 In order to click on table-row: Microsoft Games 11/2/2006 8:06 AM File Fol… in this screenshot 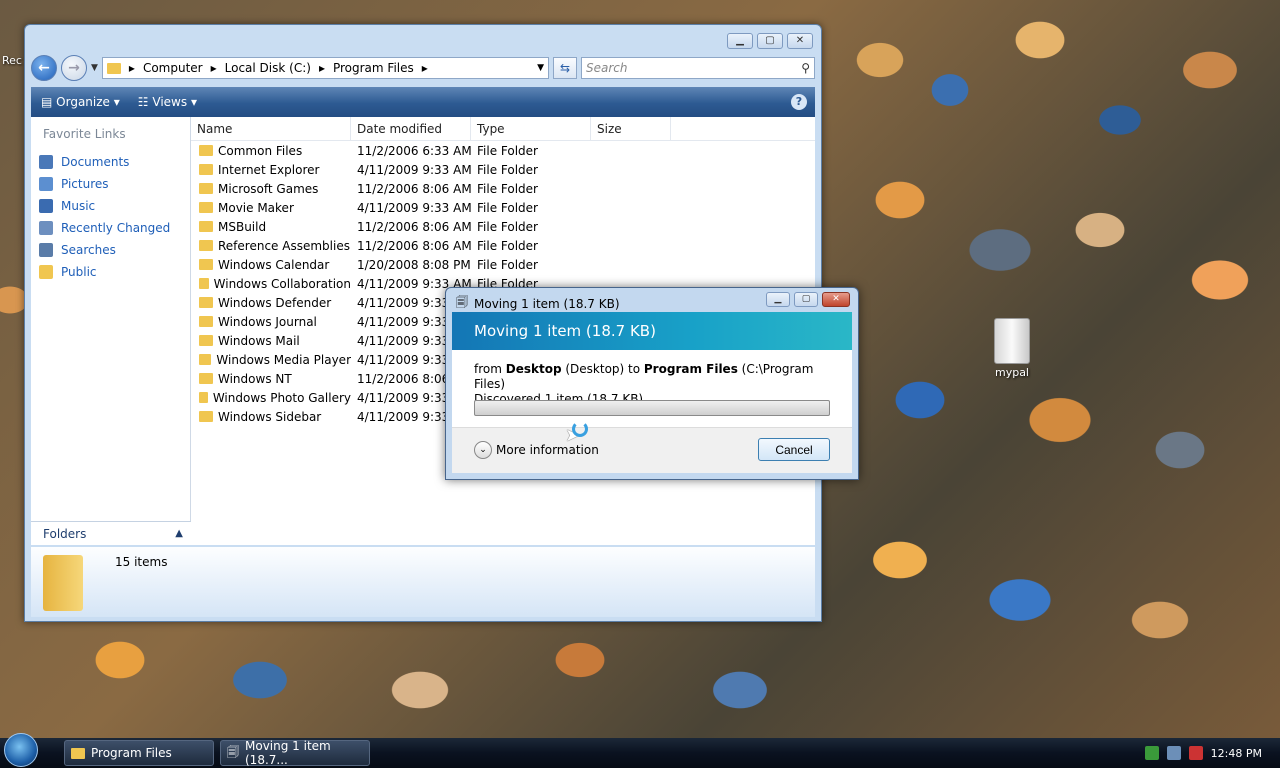, I will do `click(503, 188)`.